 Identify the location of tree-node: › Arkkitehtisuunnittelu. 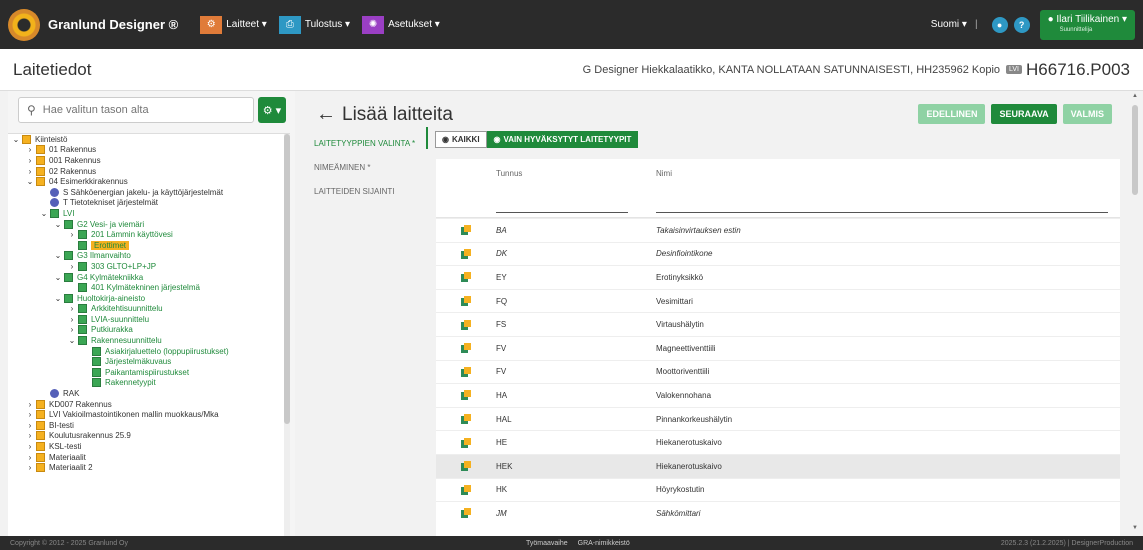
(149, 309).